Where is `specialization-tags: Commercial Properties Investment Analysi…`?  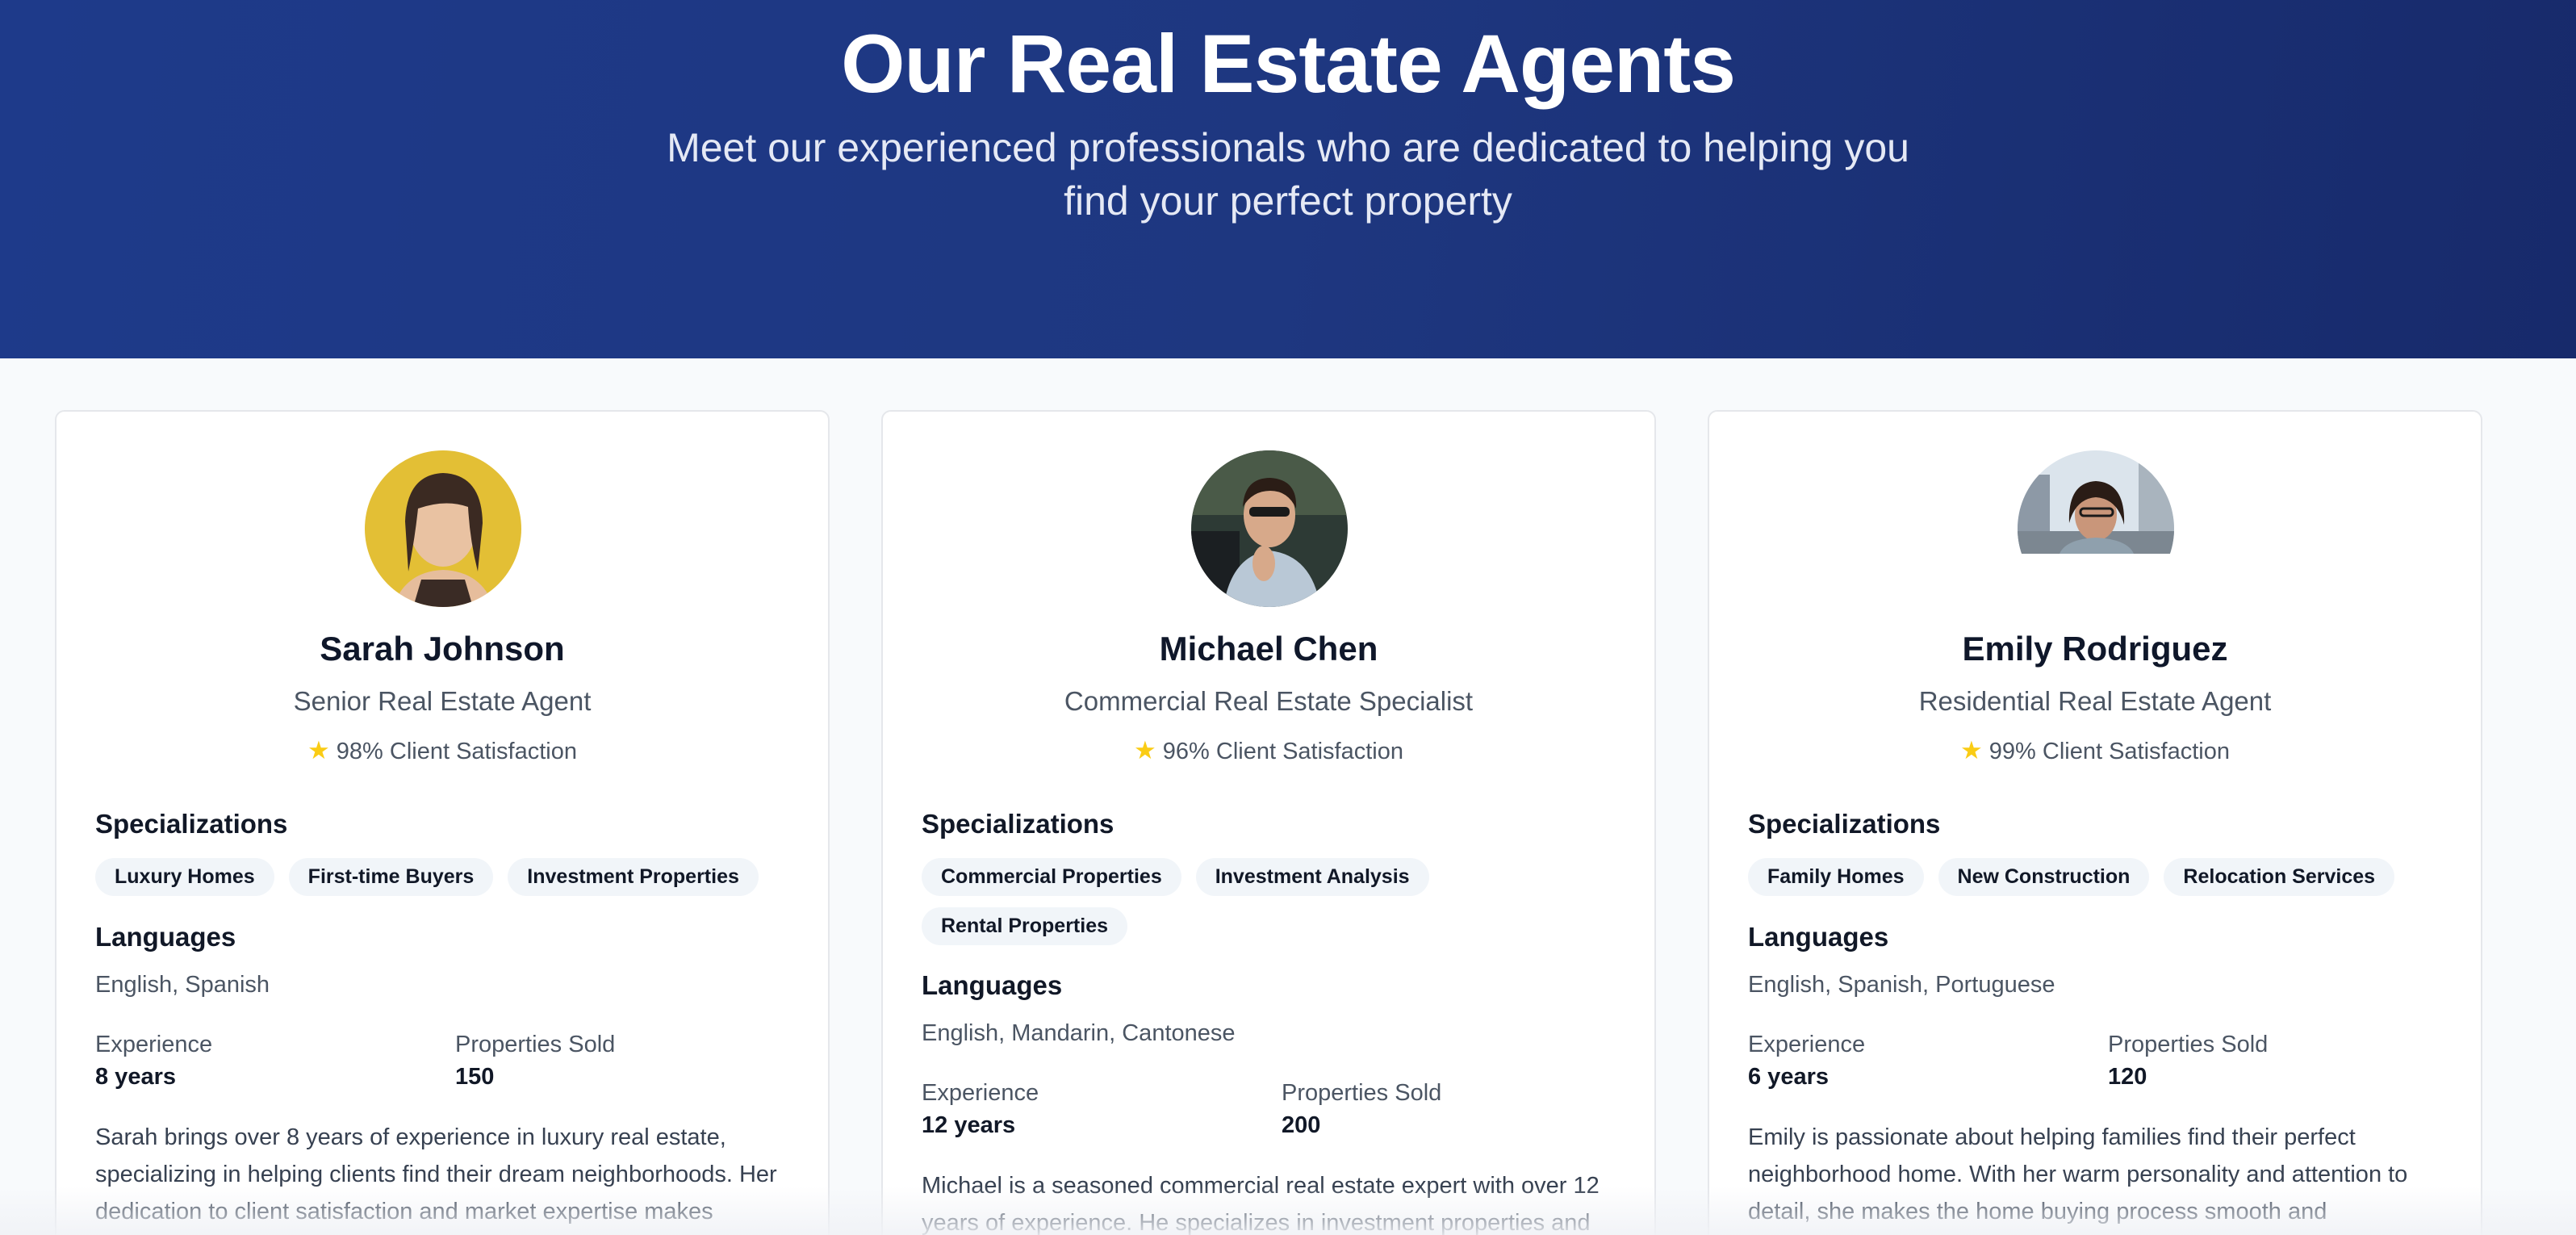
specialization-tags: Commercial Properties Investment Analysi… is located at coordinates (1277, 901).